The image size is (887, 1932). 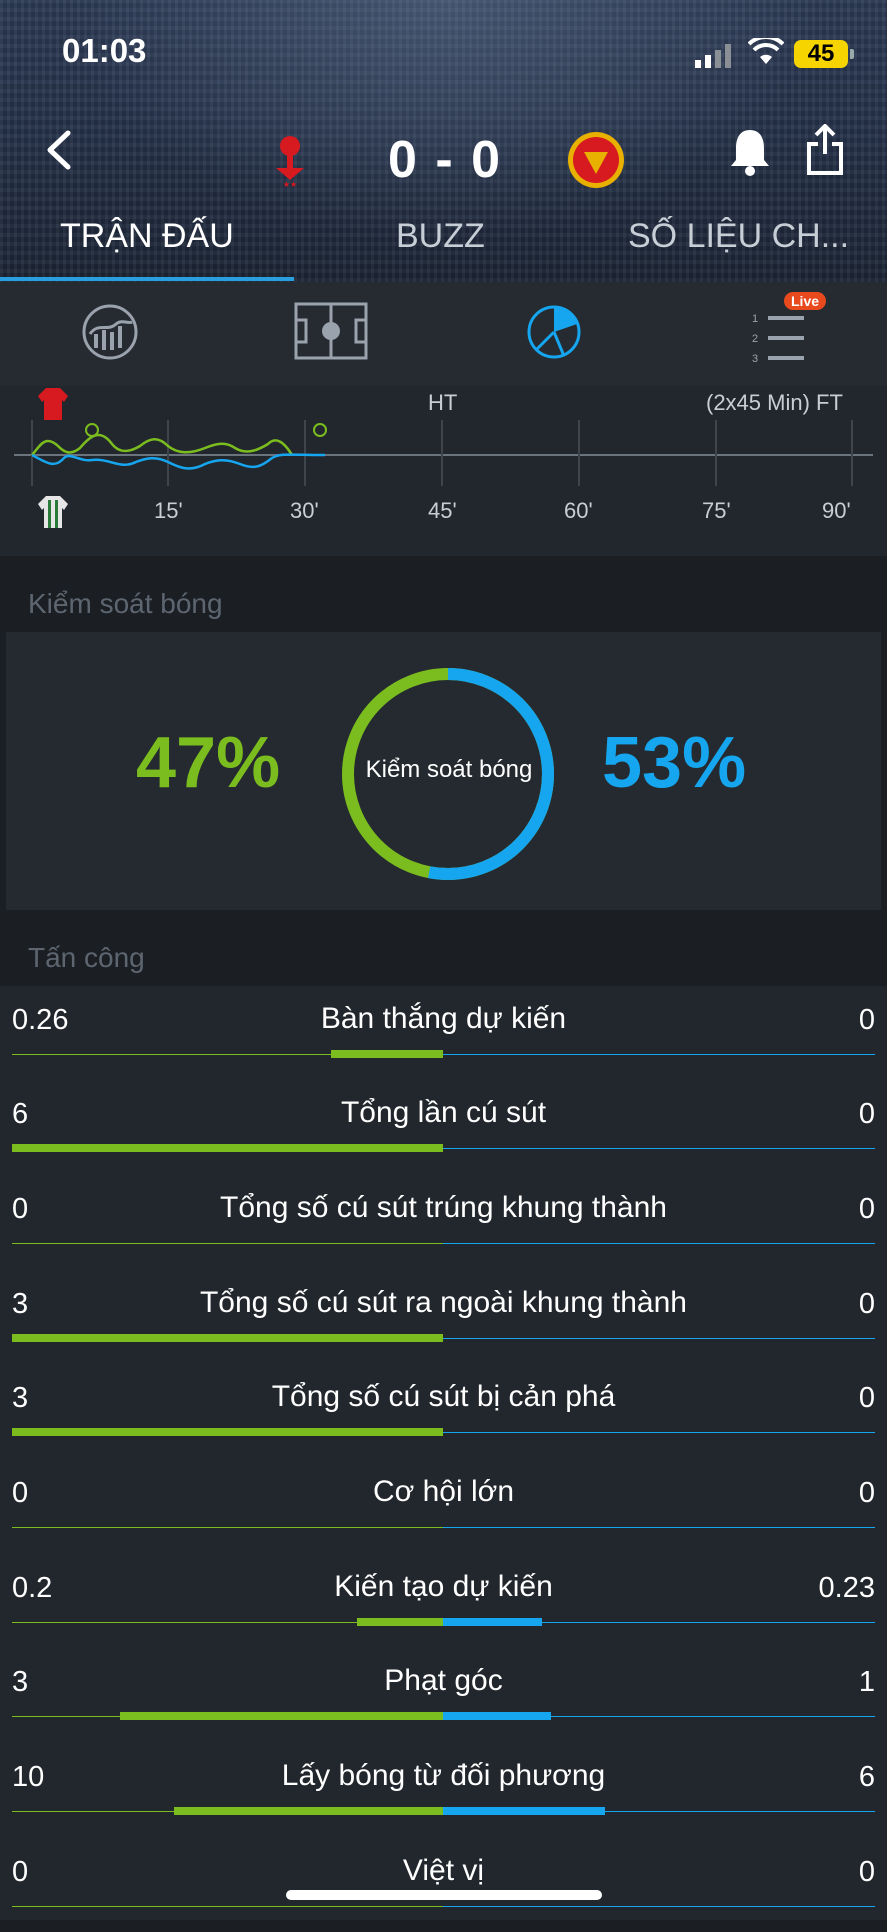 I want to click on tick-label: 45', so click(x=442, y=510).